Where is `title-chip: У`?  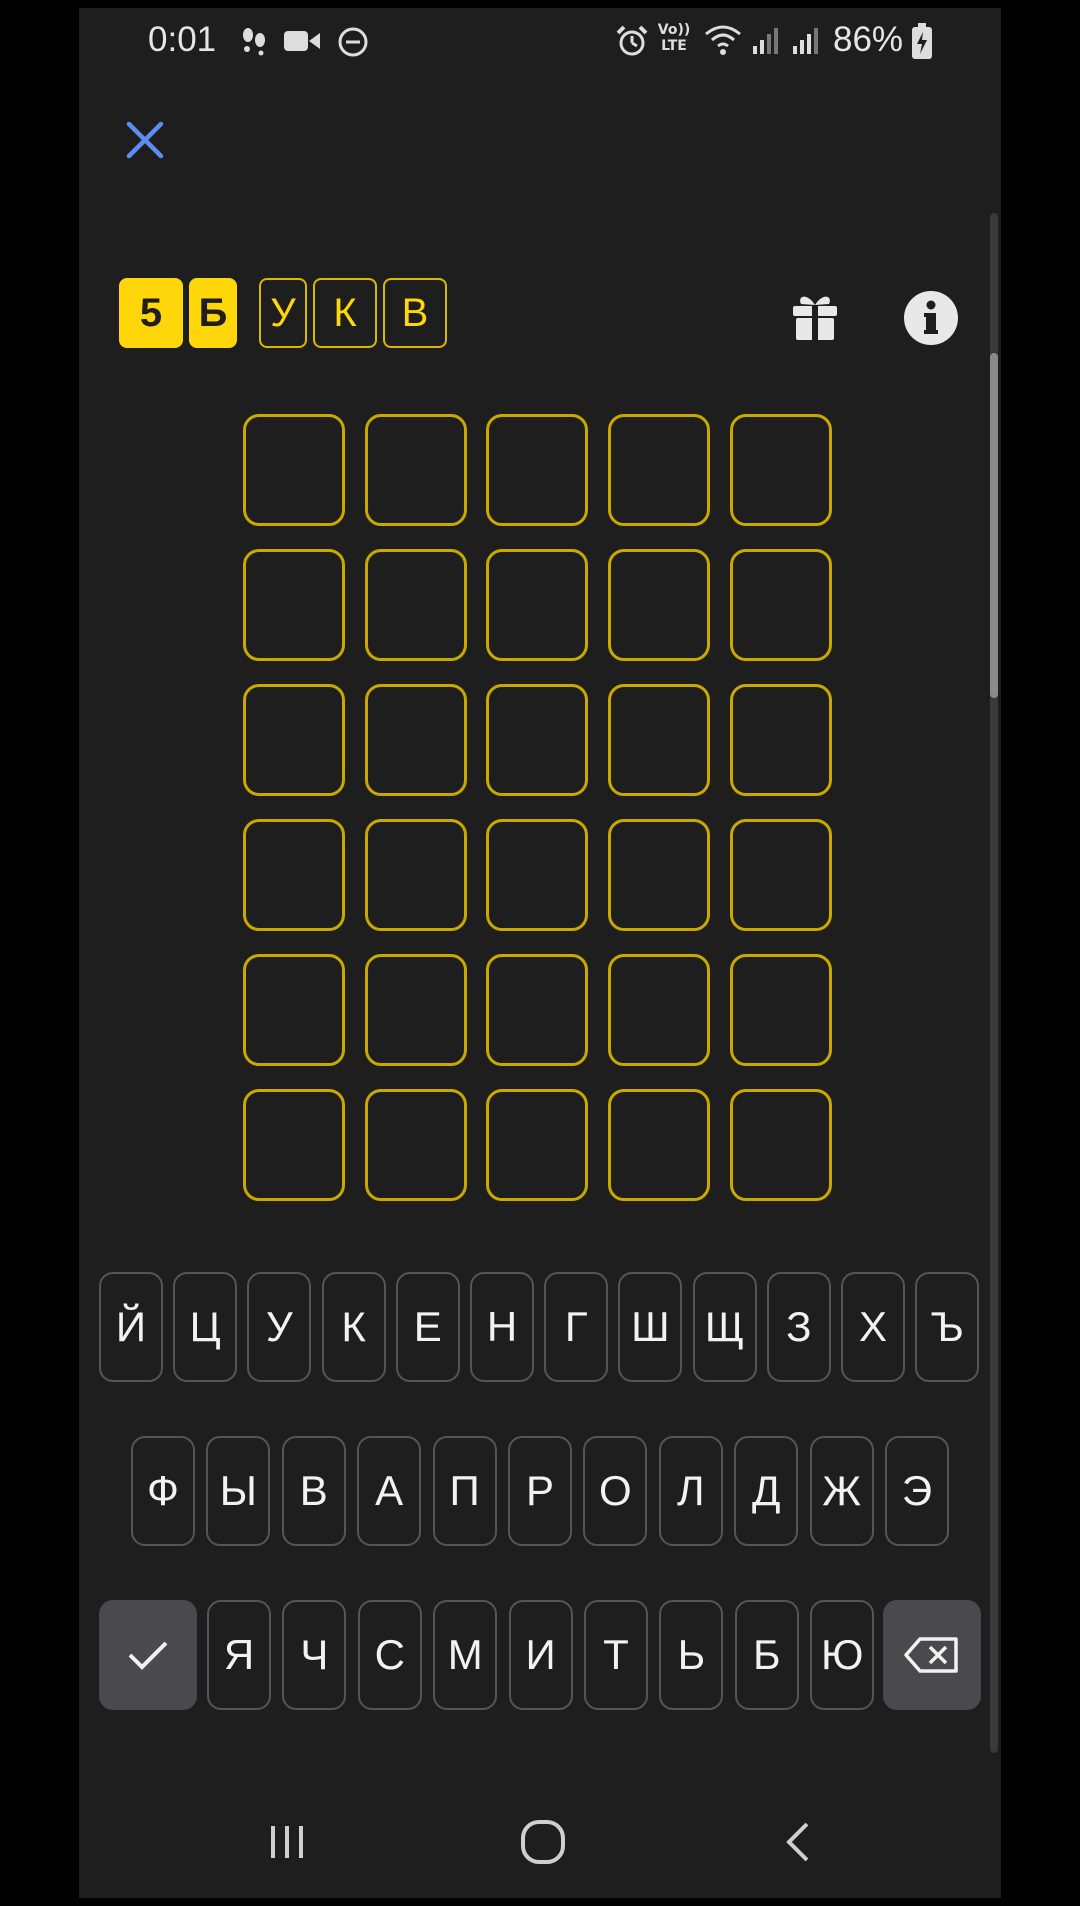 title-chip: У is located at coordinates (283, 313).